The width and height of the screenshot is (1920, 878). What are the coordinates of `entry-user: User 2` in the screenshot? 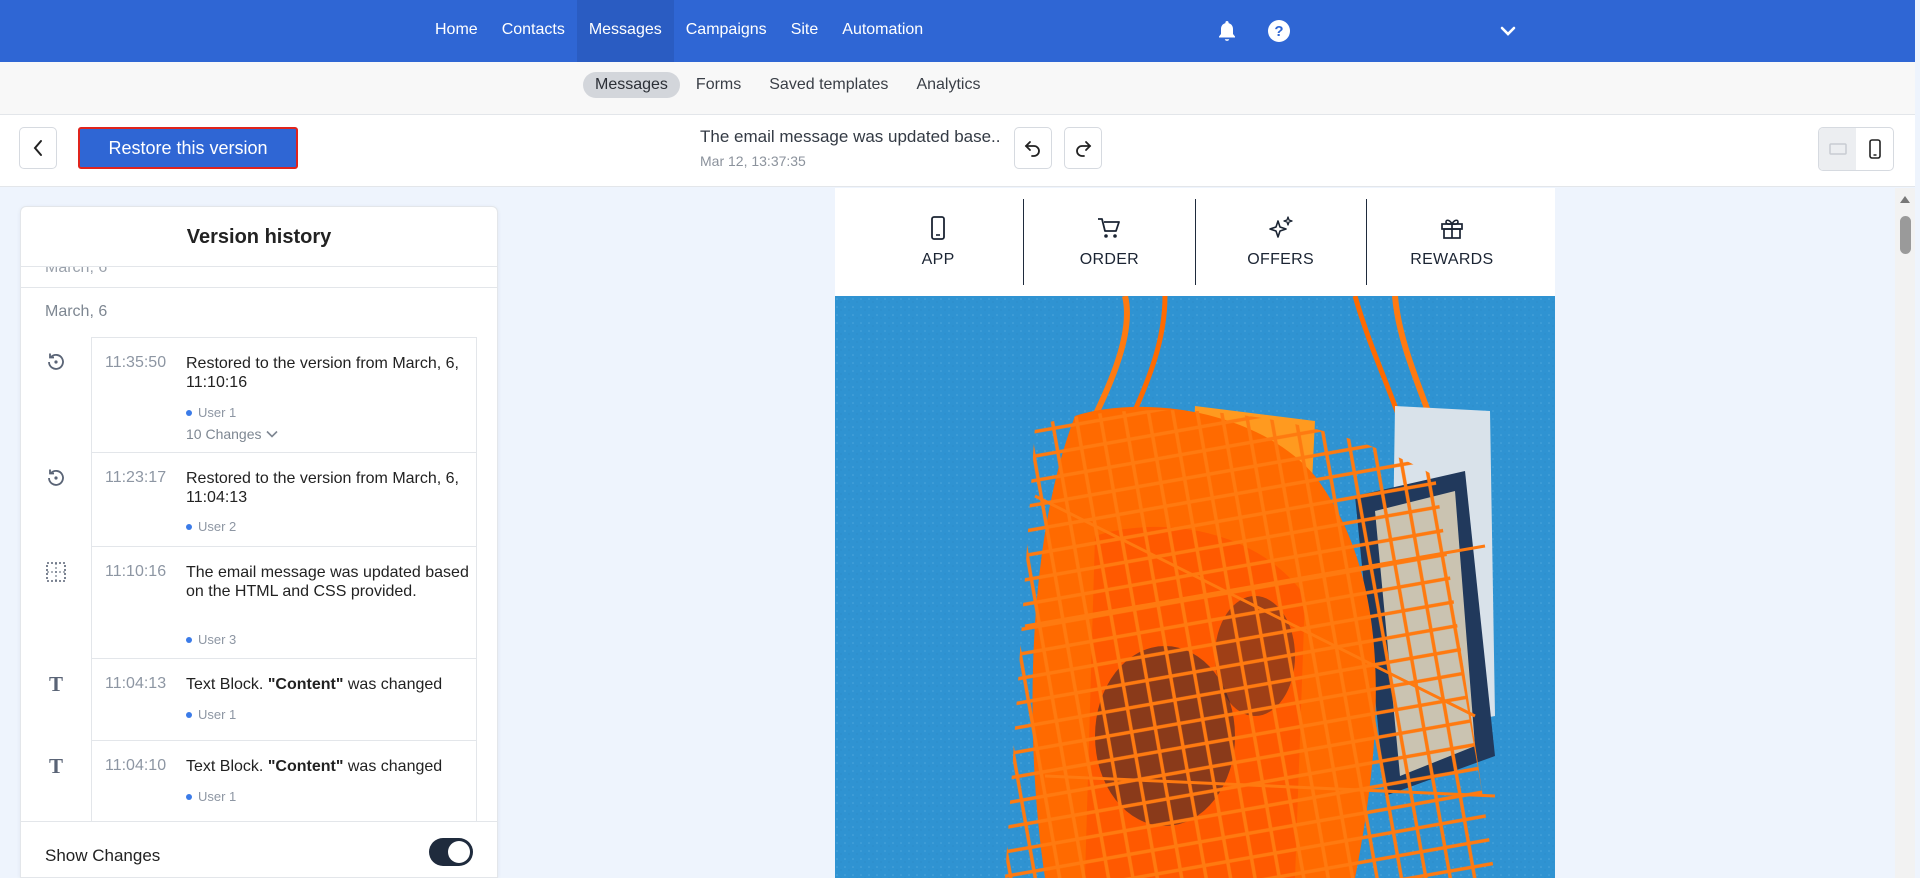 It's located at (211, 526).